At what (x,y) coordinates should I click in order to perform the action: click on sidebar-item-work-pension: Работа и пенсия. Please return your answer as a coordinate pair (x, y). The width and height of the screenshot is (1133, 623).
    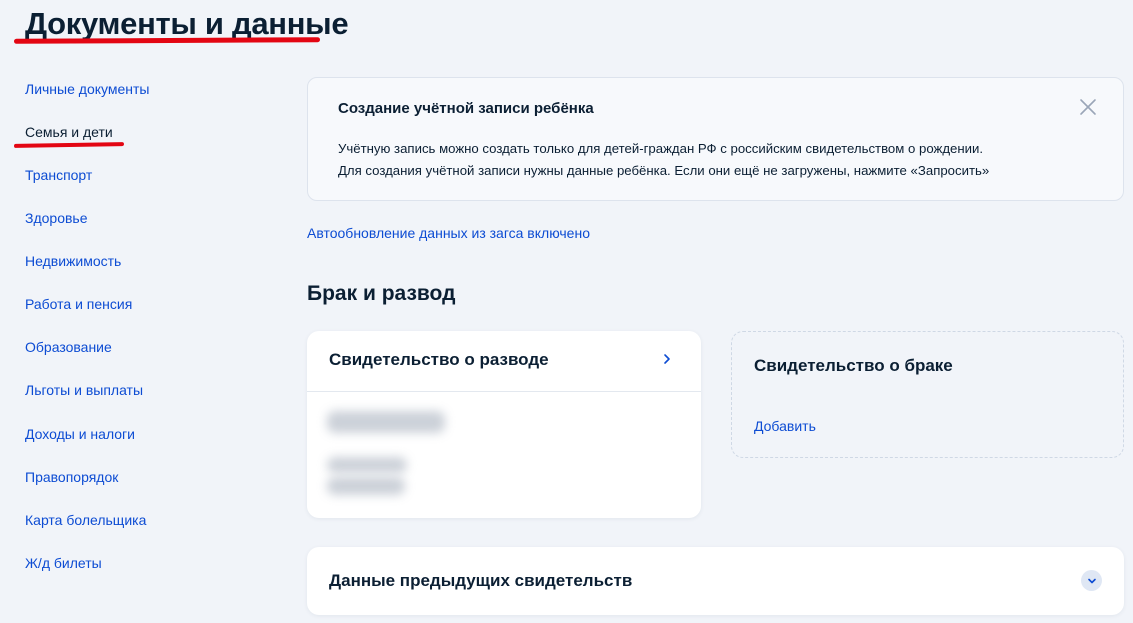
    Looking at the image, I should click on (78, 304).